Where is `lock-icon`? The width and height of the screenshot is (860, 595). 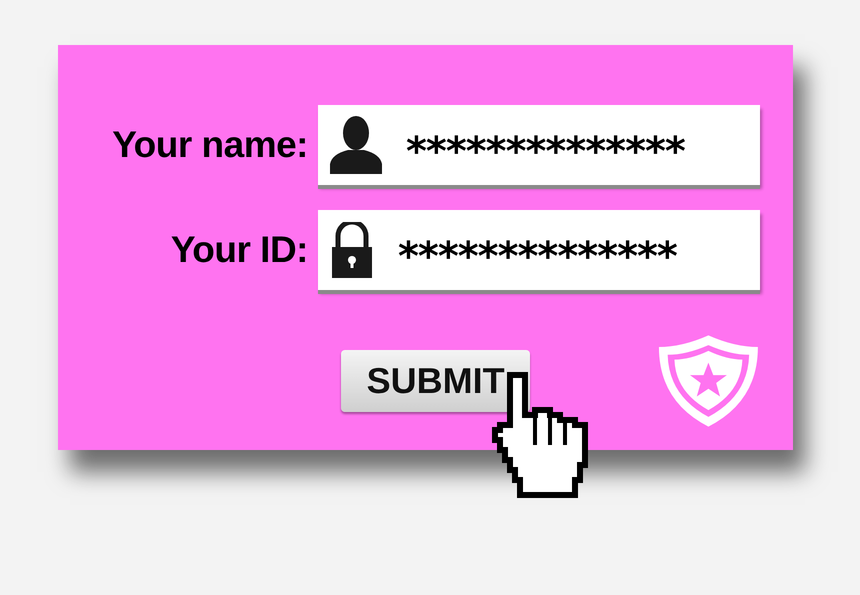
lock-icon is located at coordinates (352, 250).